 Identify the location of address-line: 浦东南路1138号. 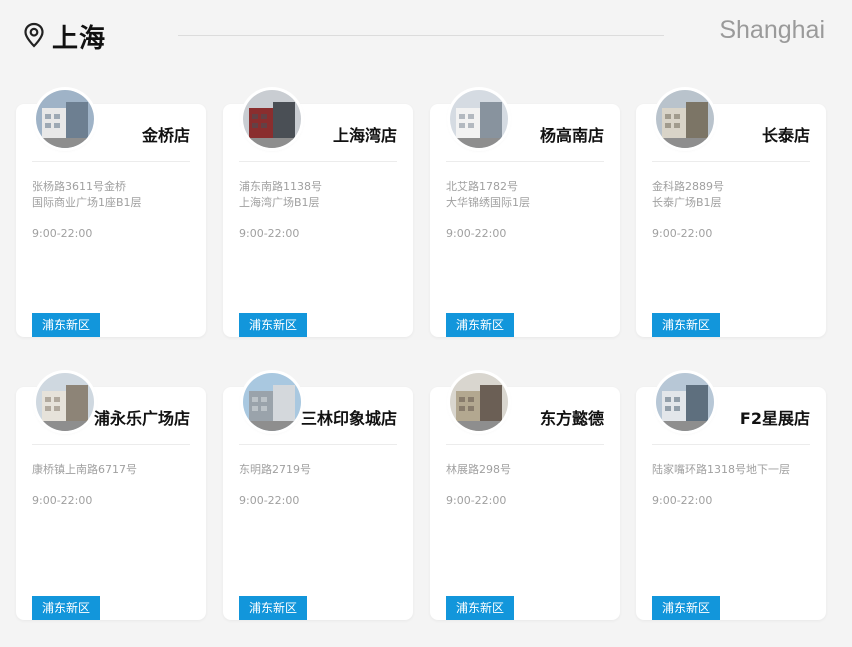
(280, 186).